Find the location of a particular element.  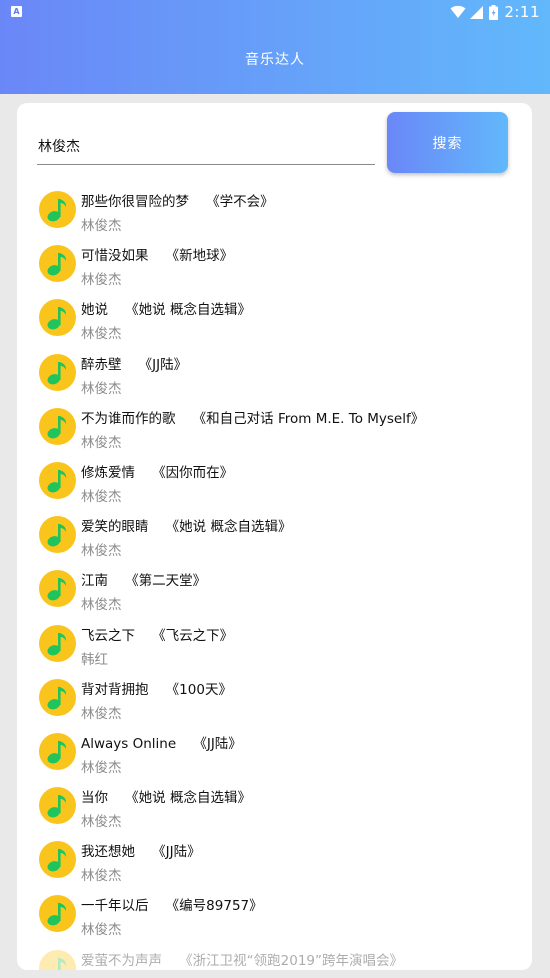

song-title: 醉赤壁 is located at coordinates (101, 364).